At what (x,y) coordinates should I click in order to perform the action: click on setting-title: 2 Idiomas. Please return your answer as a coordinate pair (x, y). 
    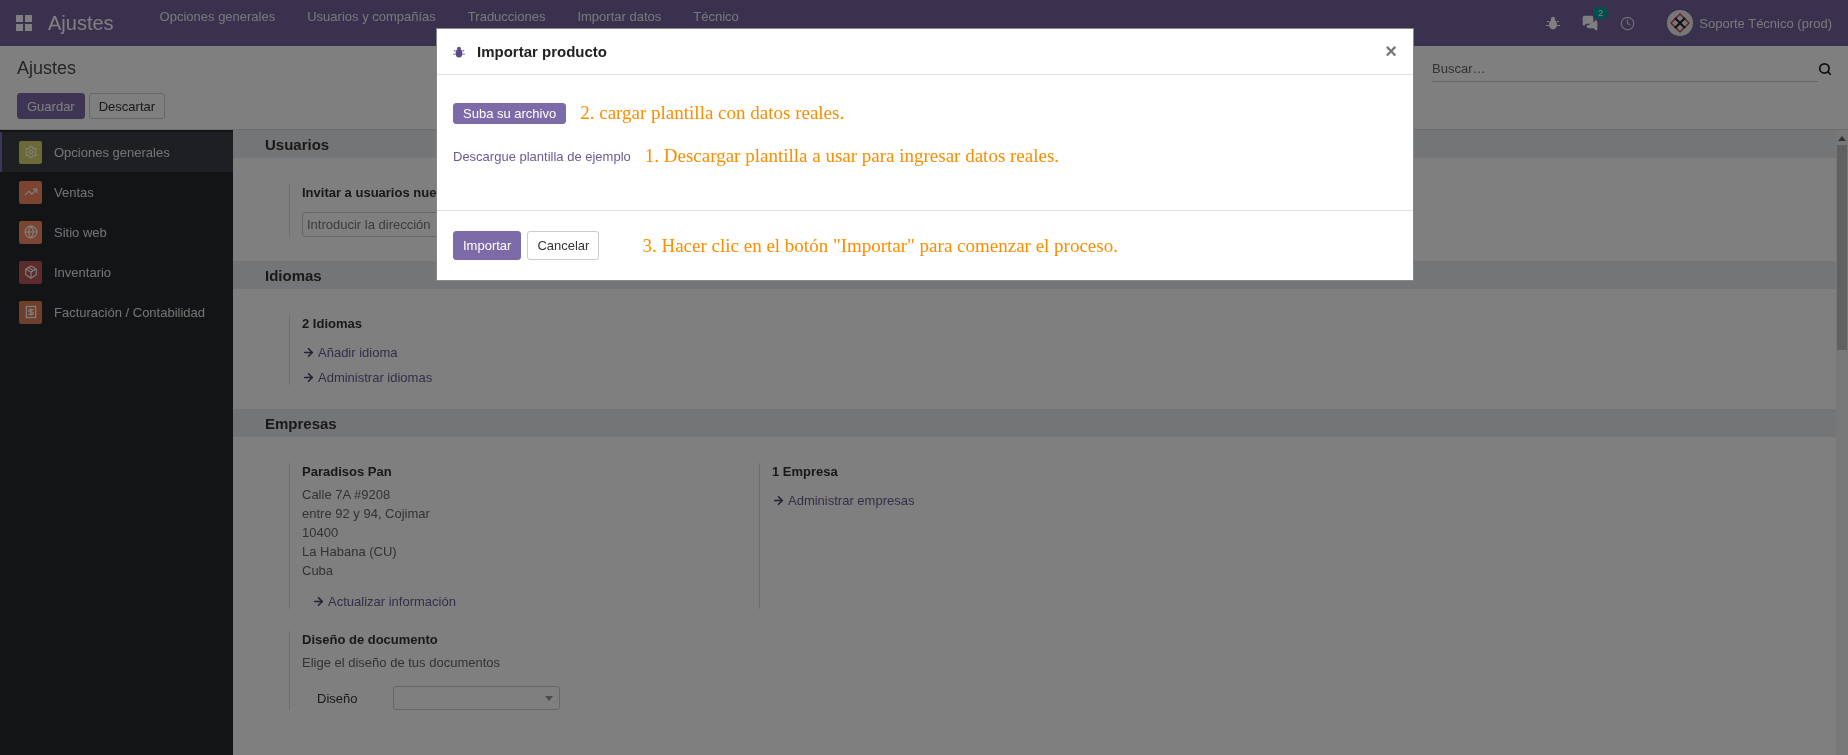
    Looking at the image, I should click on (332, 324).